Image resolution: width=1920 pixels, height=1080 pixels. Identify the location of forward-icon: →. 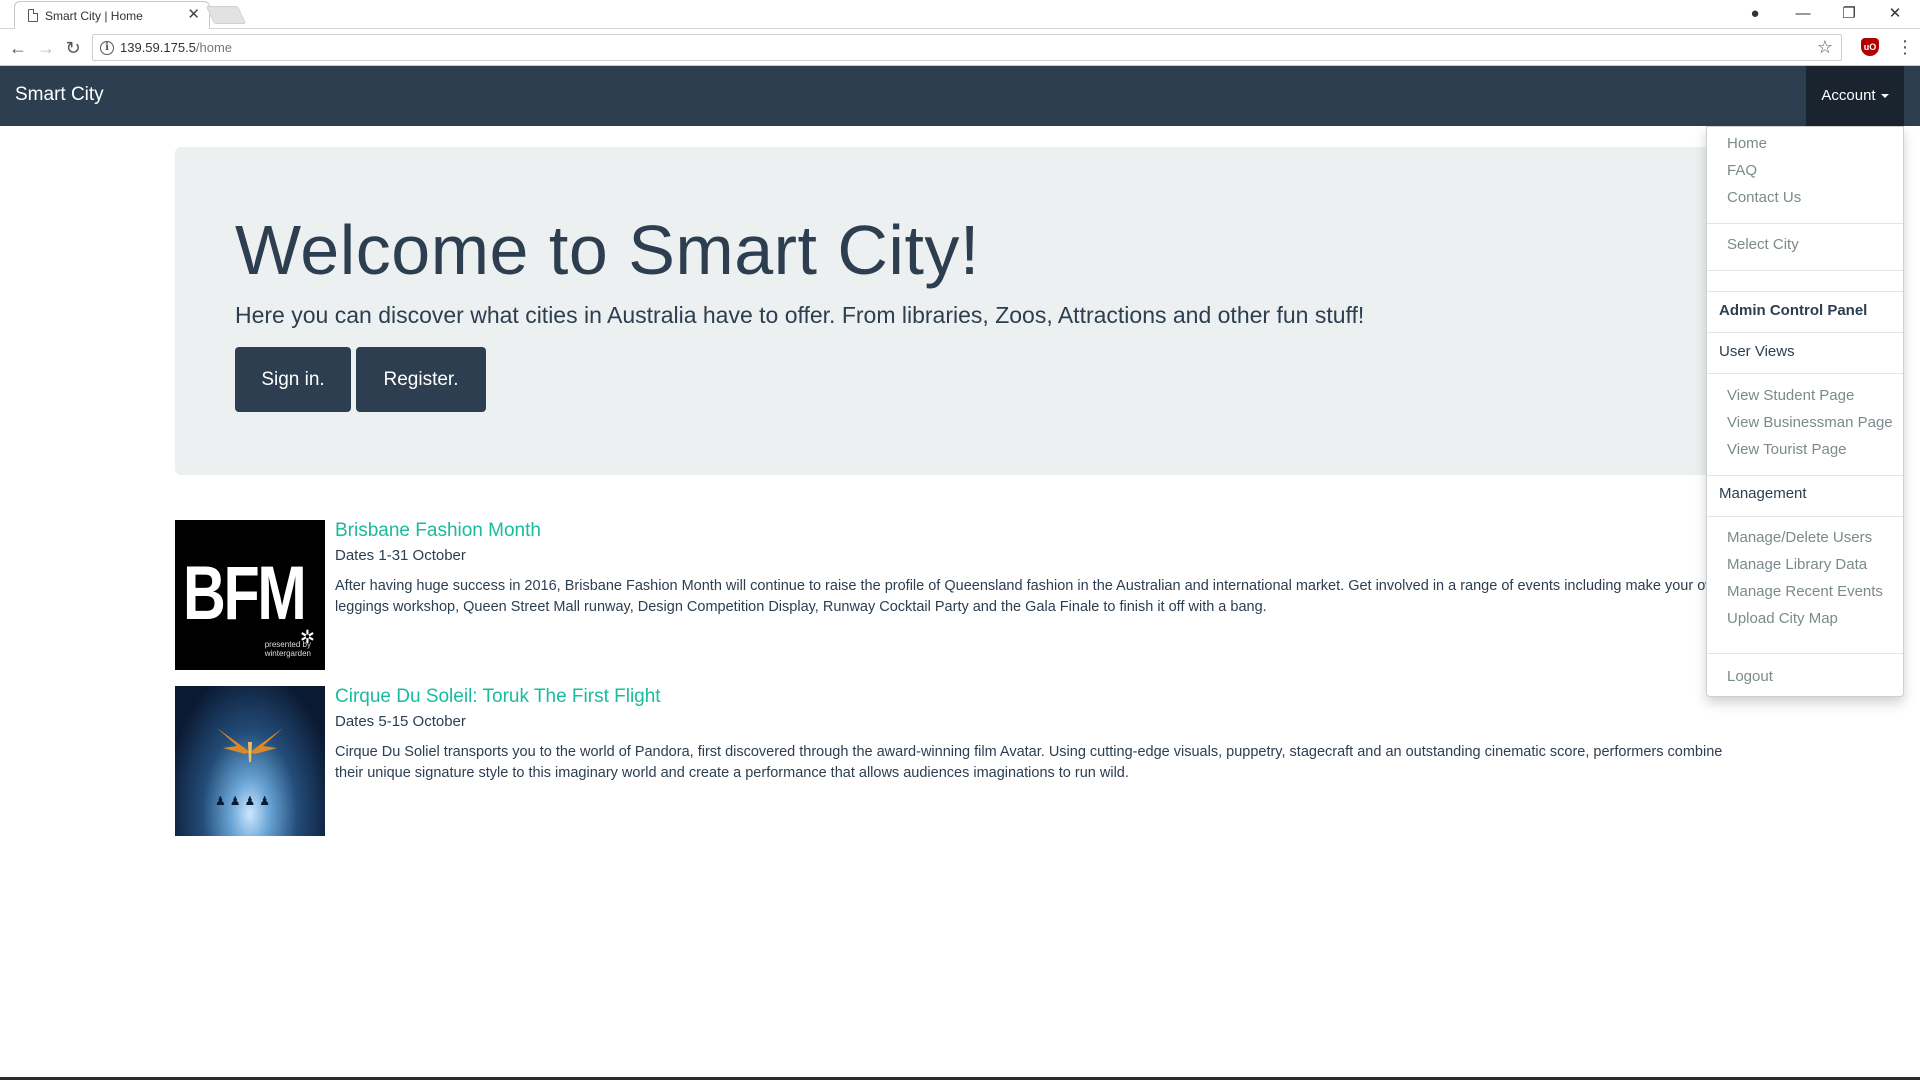
(46, 48).